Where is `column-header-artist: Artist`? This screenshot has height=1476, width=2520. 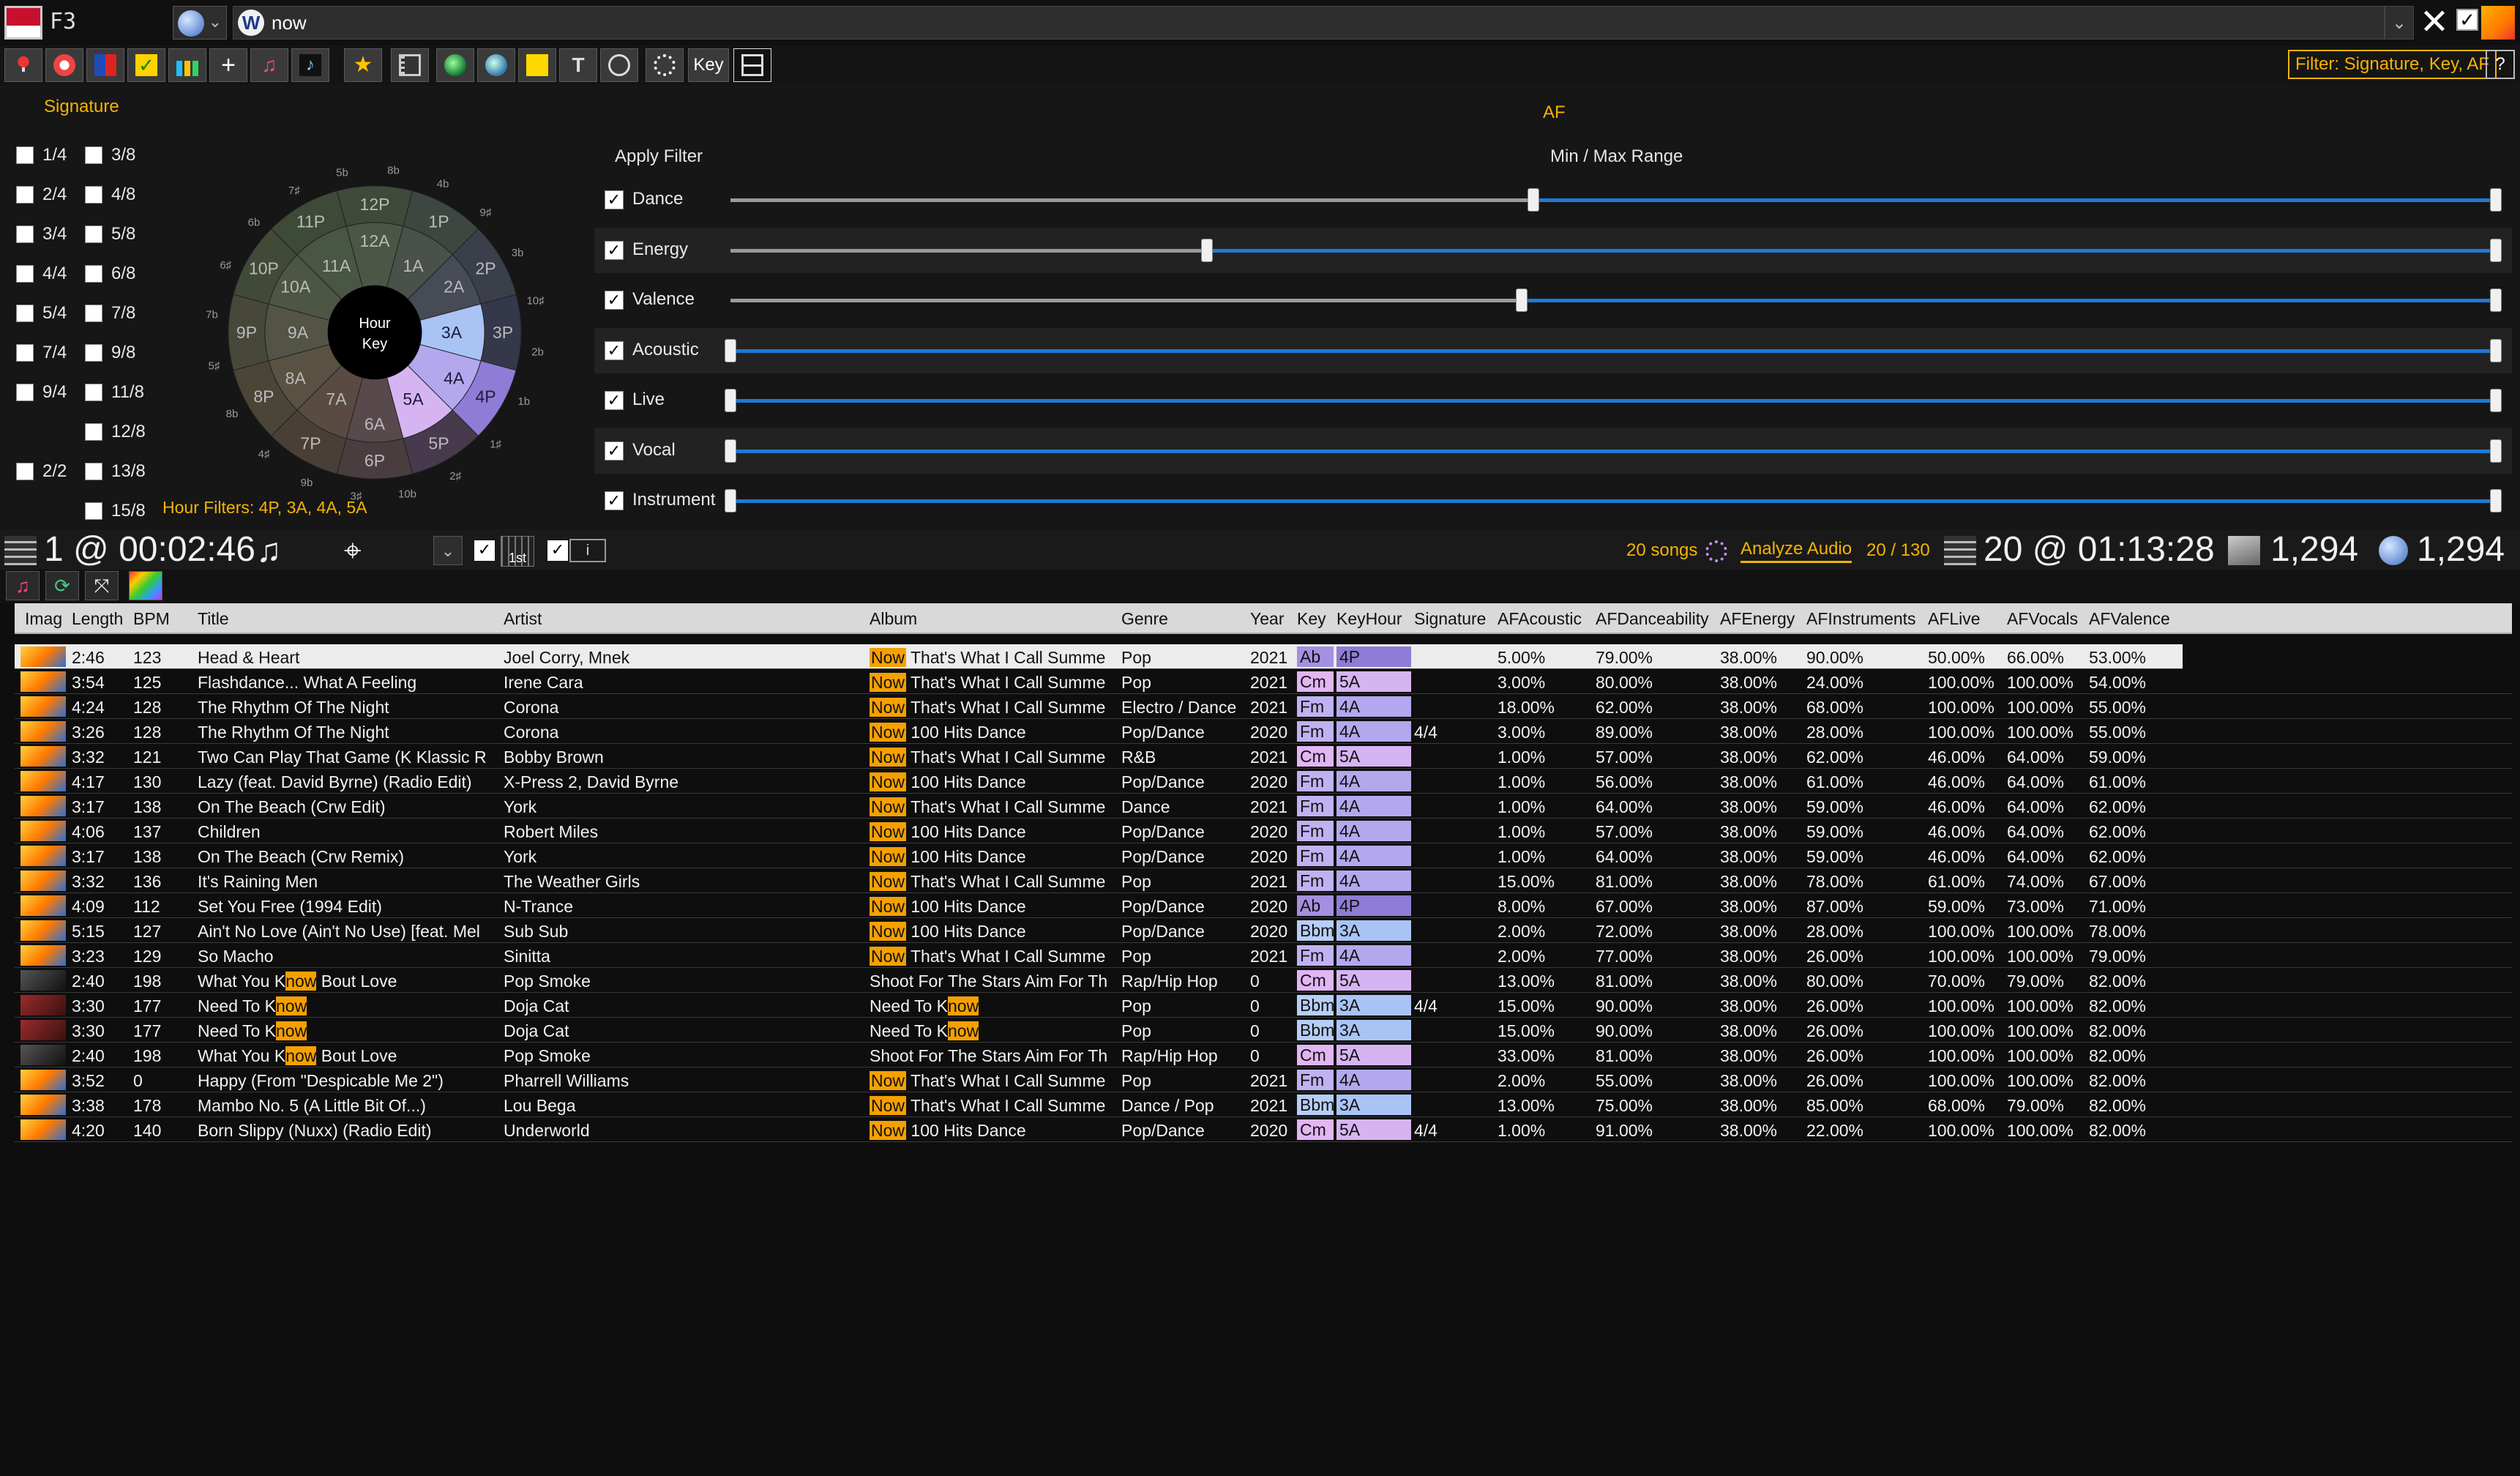 column-header-artist: Artist is located at coordinates (523, 619).